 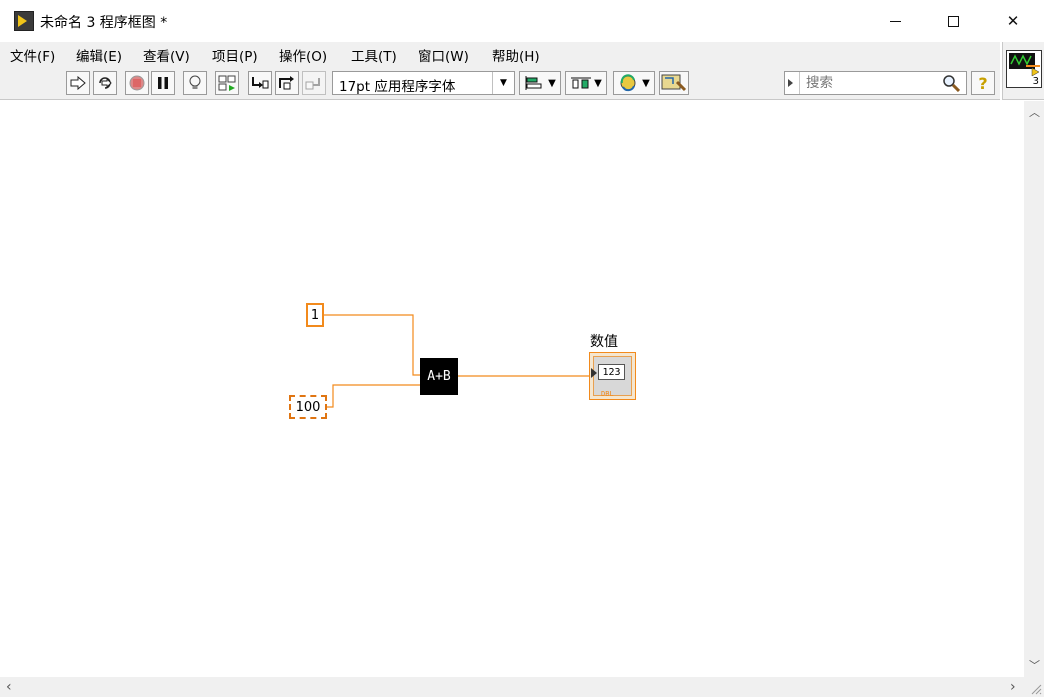 I want to click on run-arrow-icon, so click(x=78, y=83).